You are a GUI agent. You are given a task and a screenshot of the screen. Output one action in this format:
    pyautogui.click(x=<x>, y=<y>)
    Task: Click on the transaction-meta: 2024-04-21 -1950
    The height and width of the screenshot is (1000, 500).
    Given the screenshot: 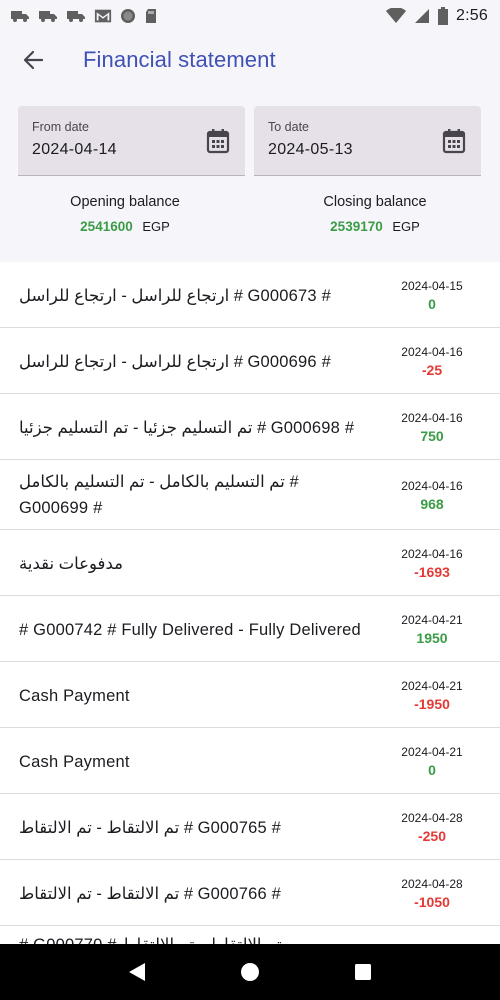 What is the action you would take?
    pyautogui.click(x=432, y=695)
    